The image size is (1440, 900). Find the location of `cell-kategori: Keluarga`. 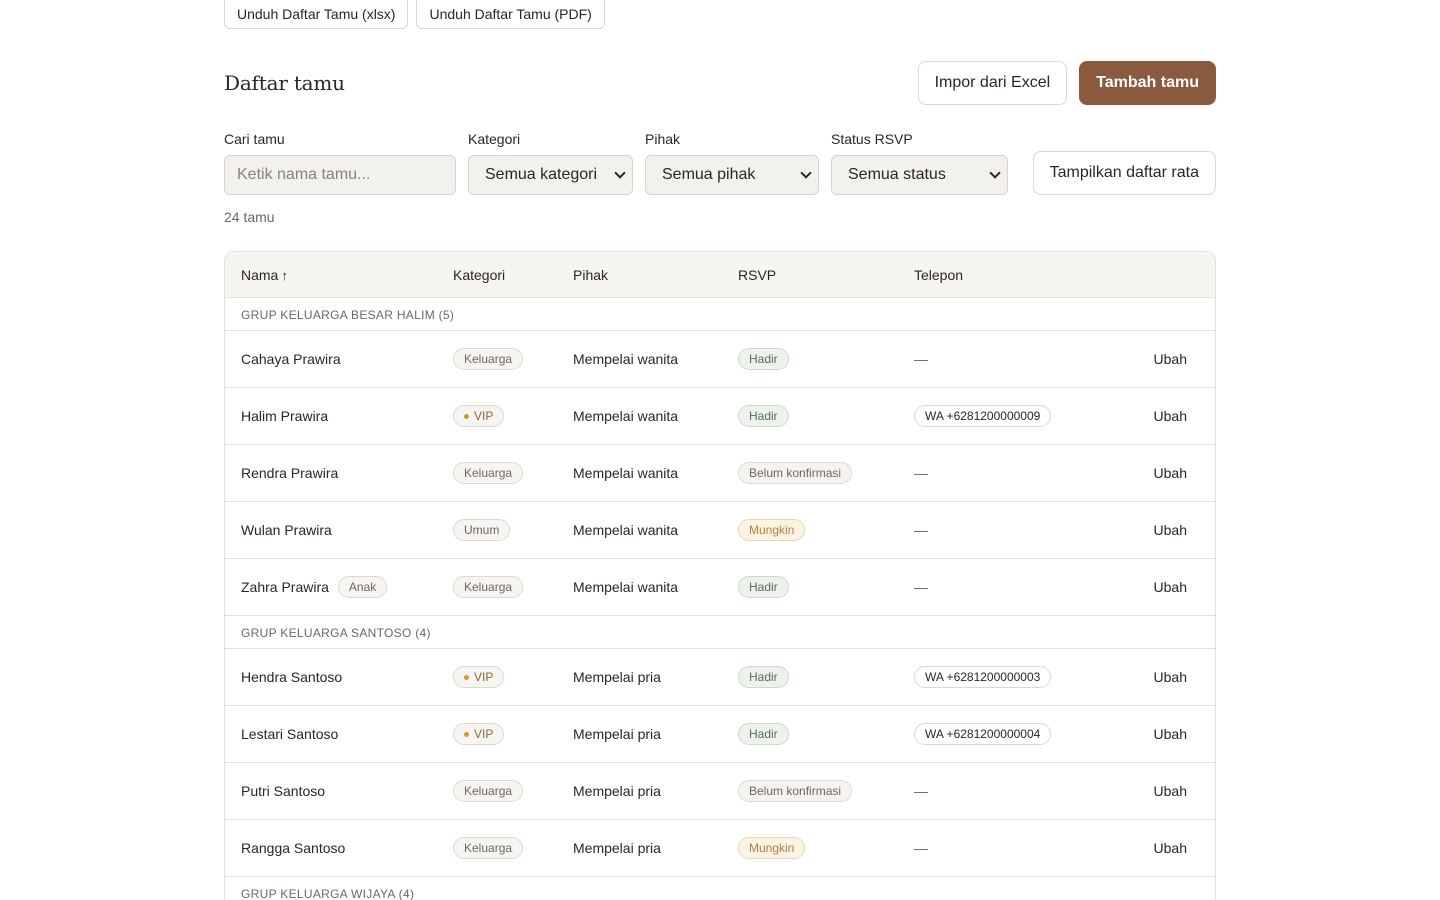

cell-kategori: Keluarga is located at coordinates (488, 473).